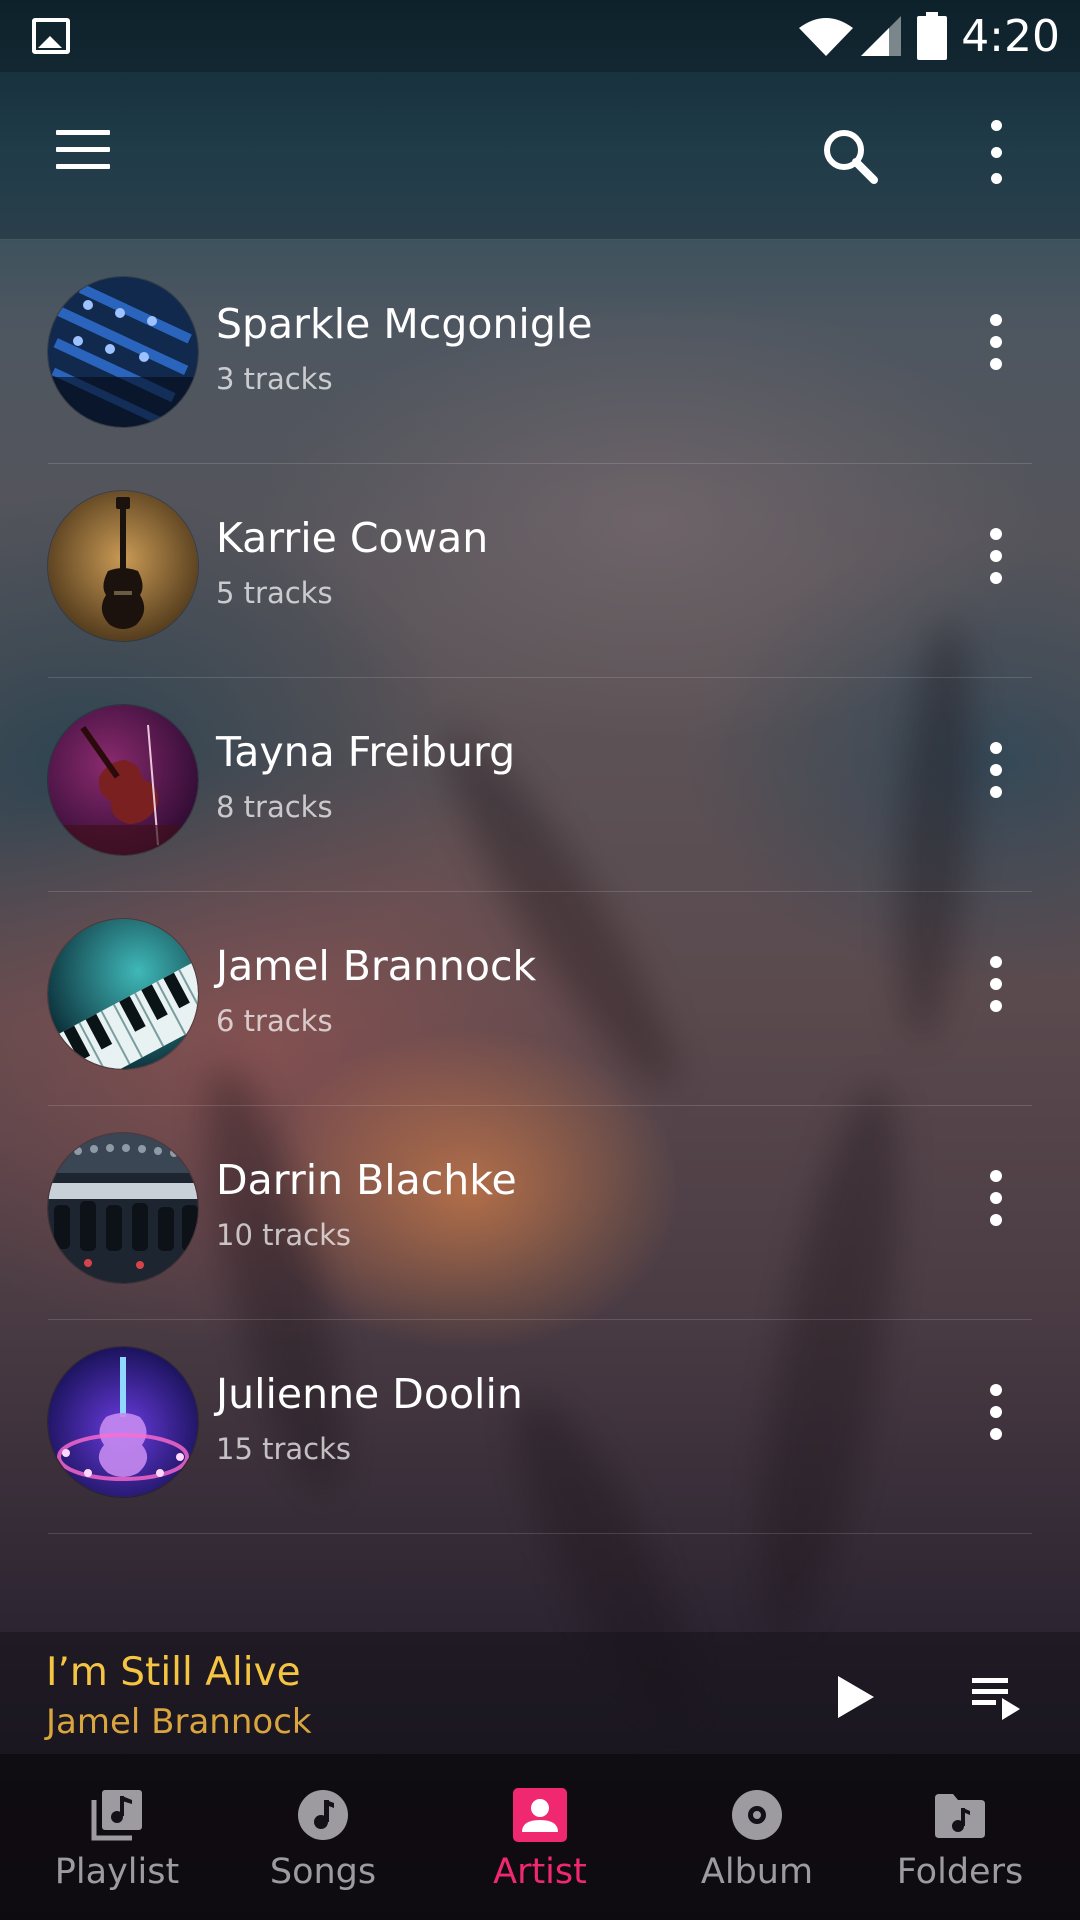  I want to click on artist-name: Julienne Doolin, so click(369, 1394).